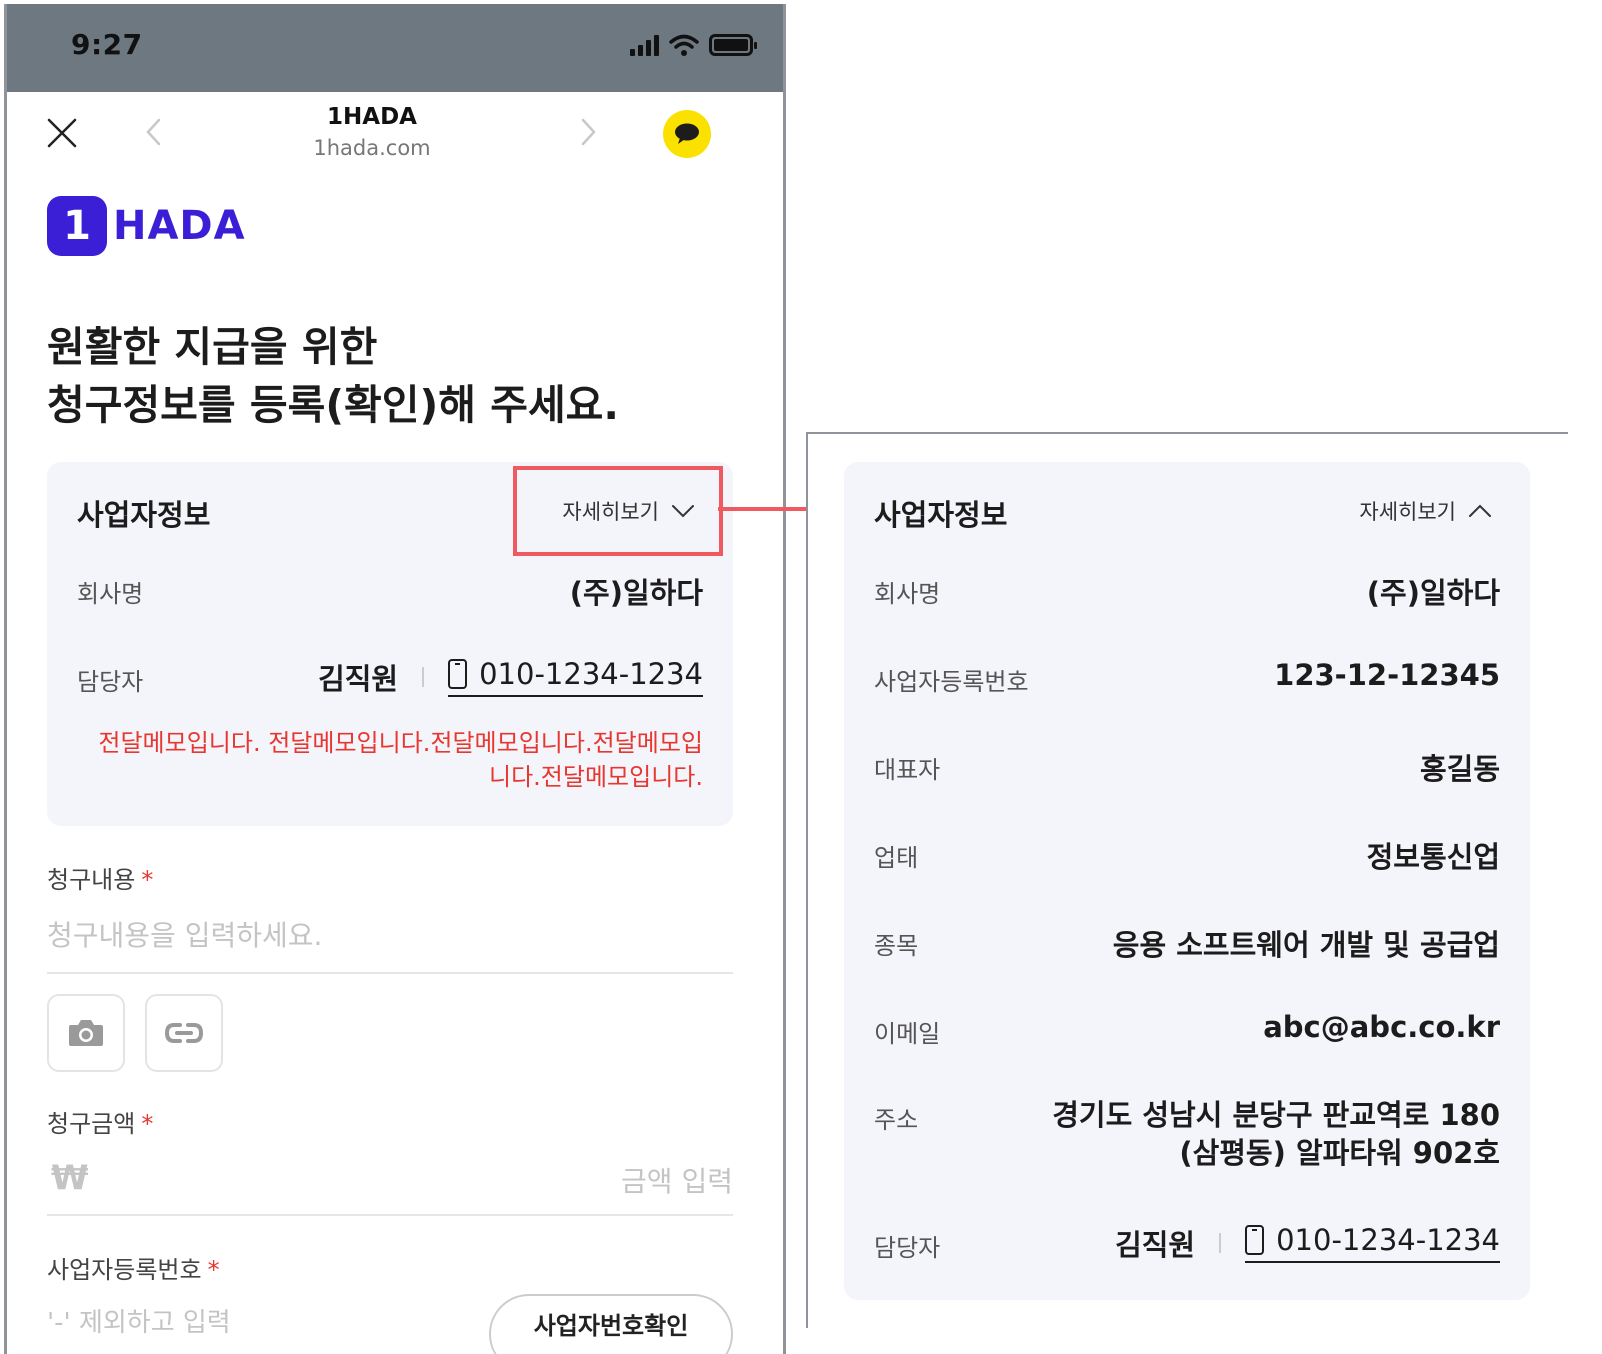 This screenshot has width=1602, height=1354. What do you see at coordinates (733, 45) in the screenshot?
I see `battery-icon` at bounding box center [733, 45].